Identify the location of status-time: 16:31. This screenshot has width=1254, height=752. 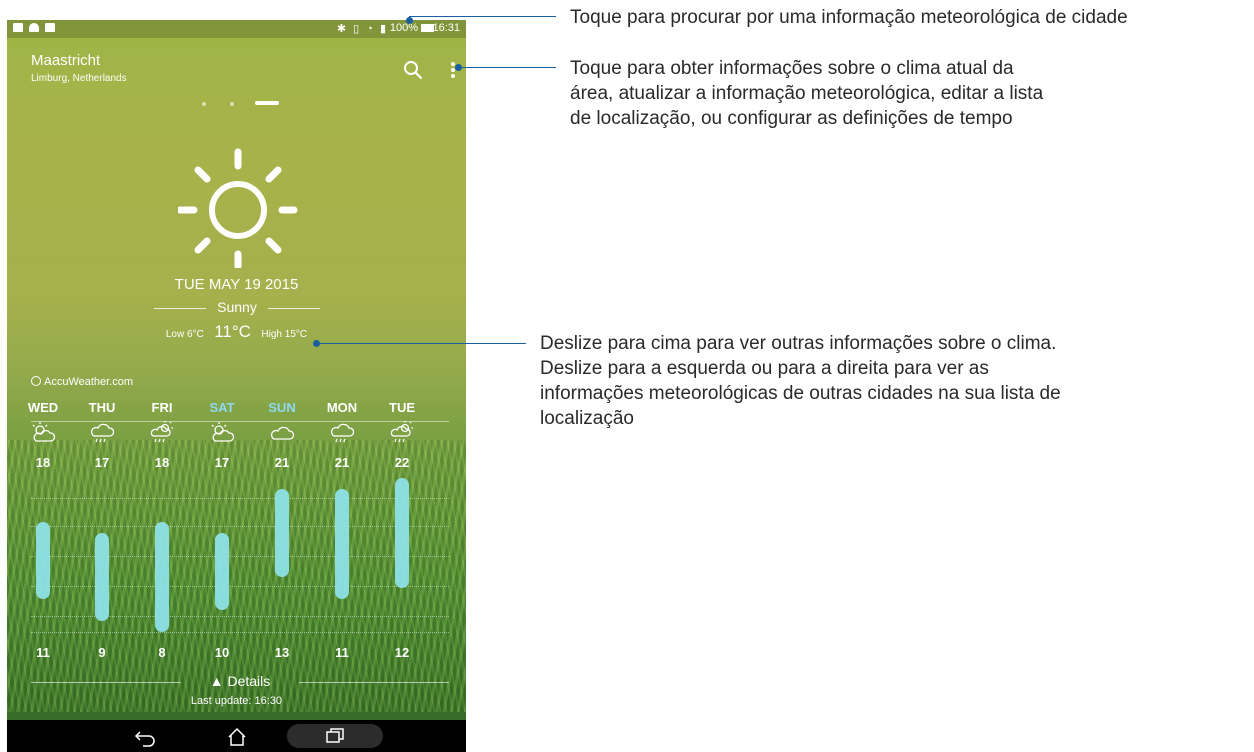
(446, 28).